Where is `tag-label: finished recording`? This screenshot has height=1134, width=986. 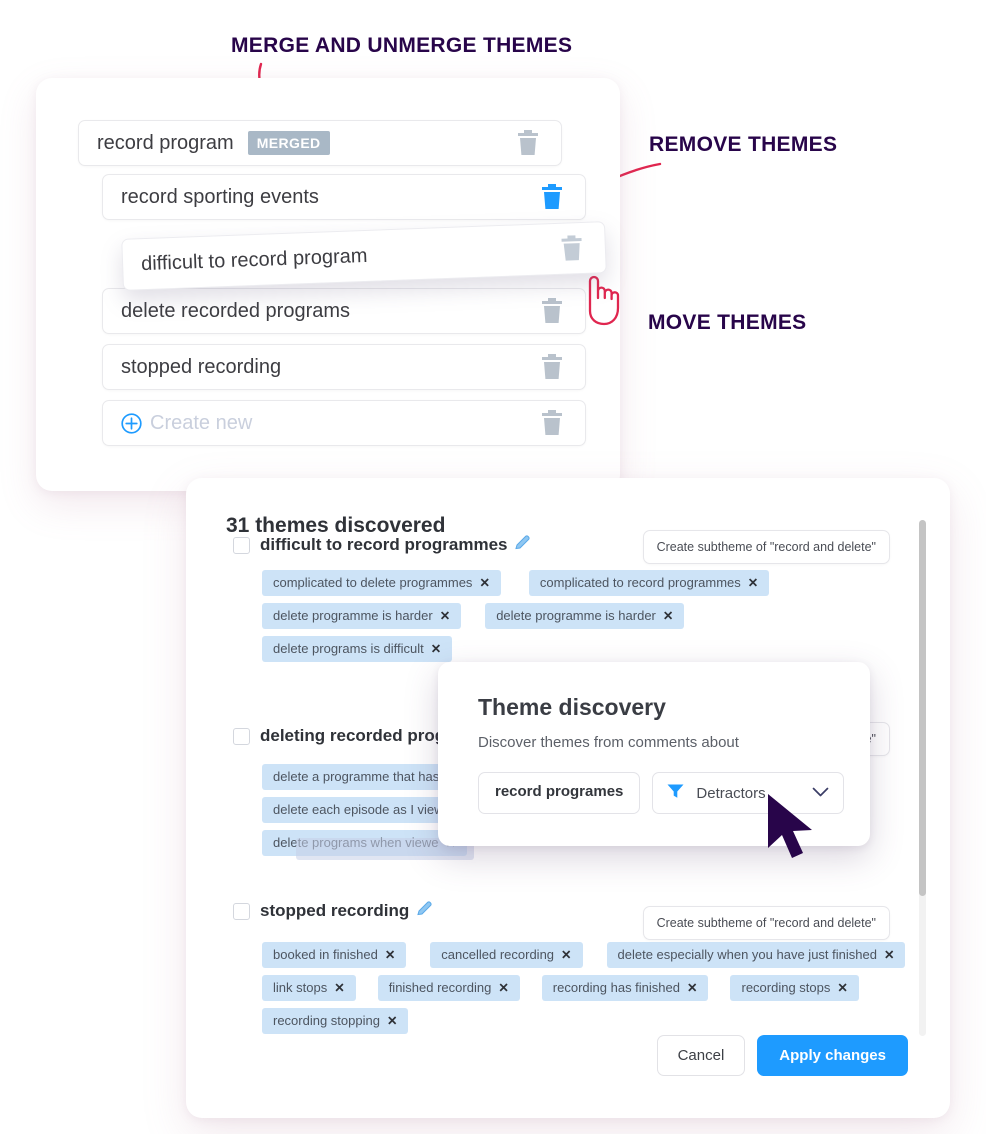
tag-label: finished recording is located at coordinates (440, 987).